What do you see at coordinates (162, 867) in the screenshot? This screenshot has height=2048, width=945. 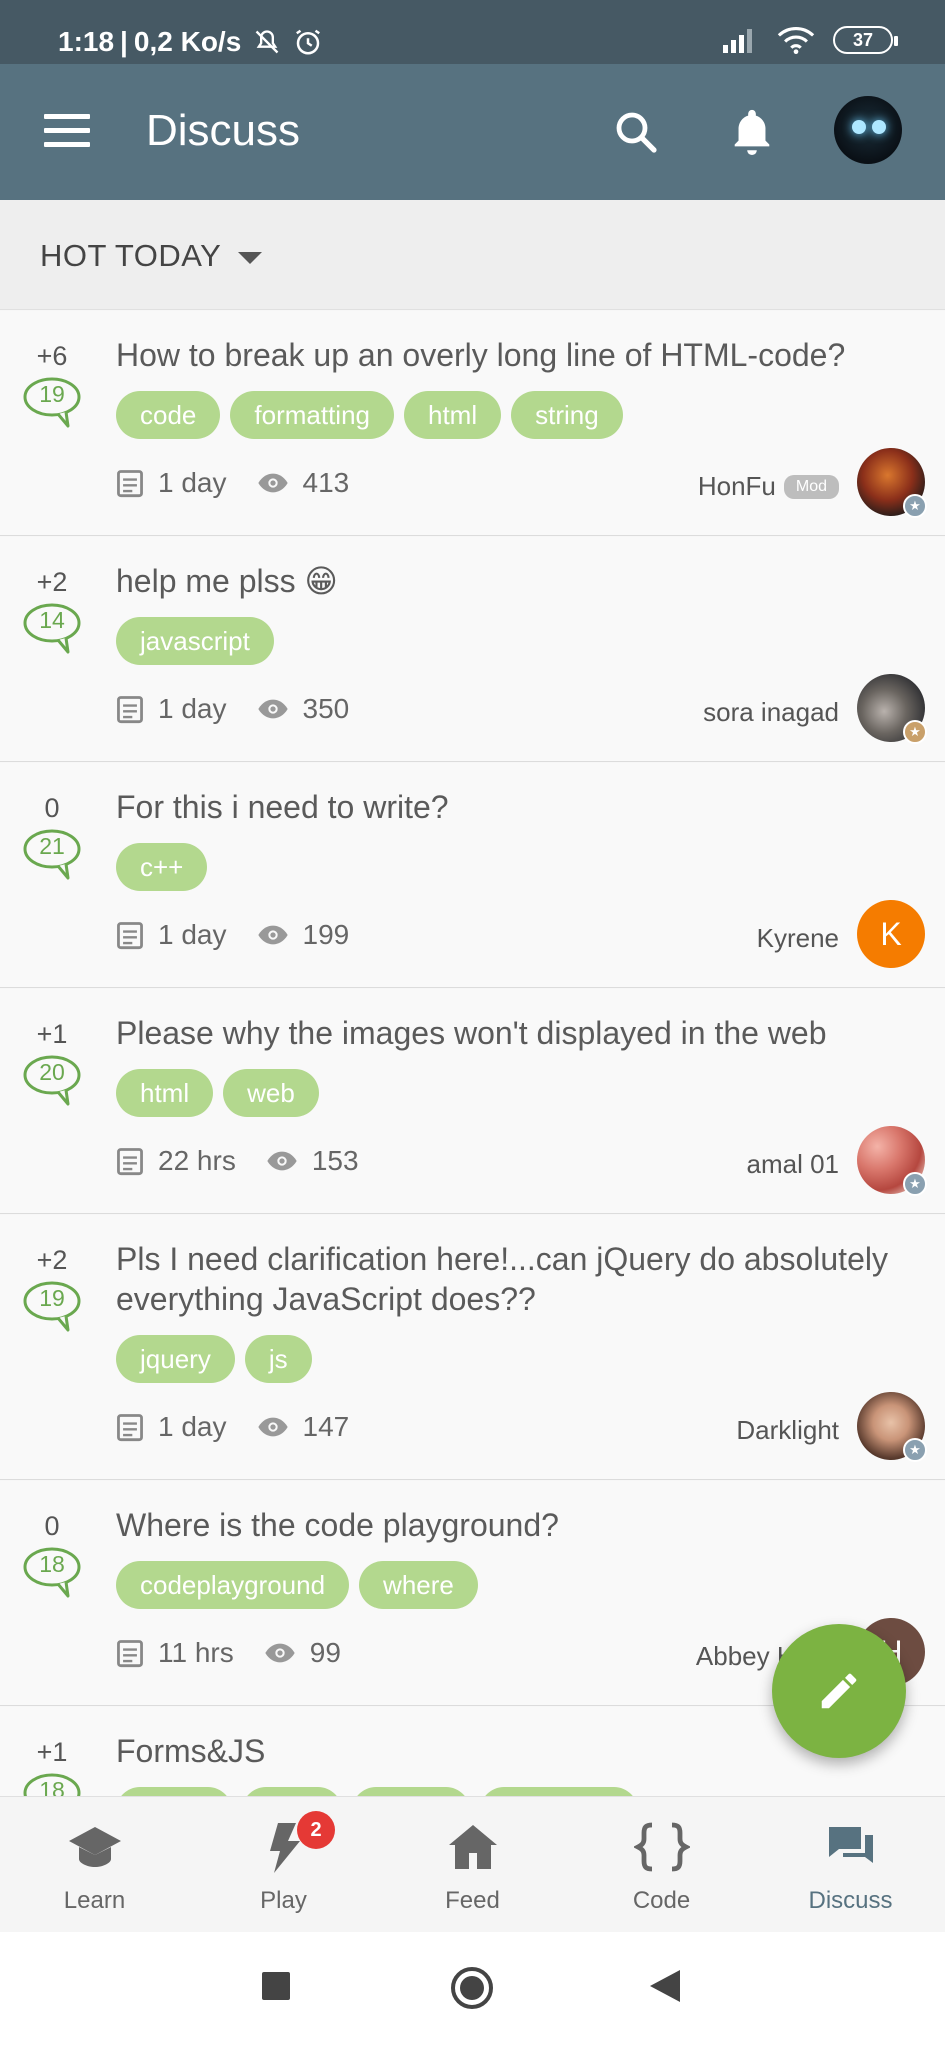 I see `tag: c++` at bounding box center [162, 867].